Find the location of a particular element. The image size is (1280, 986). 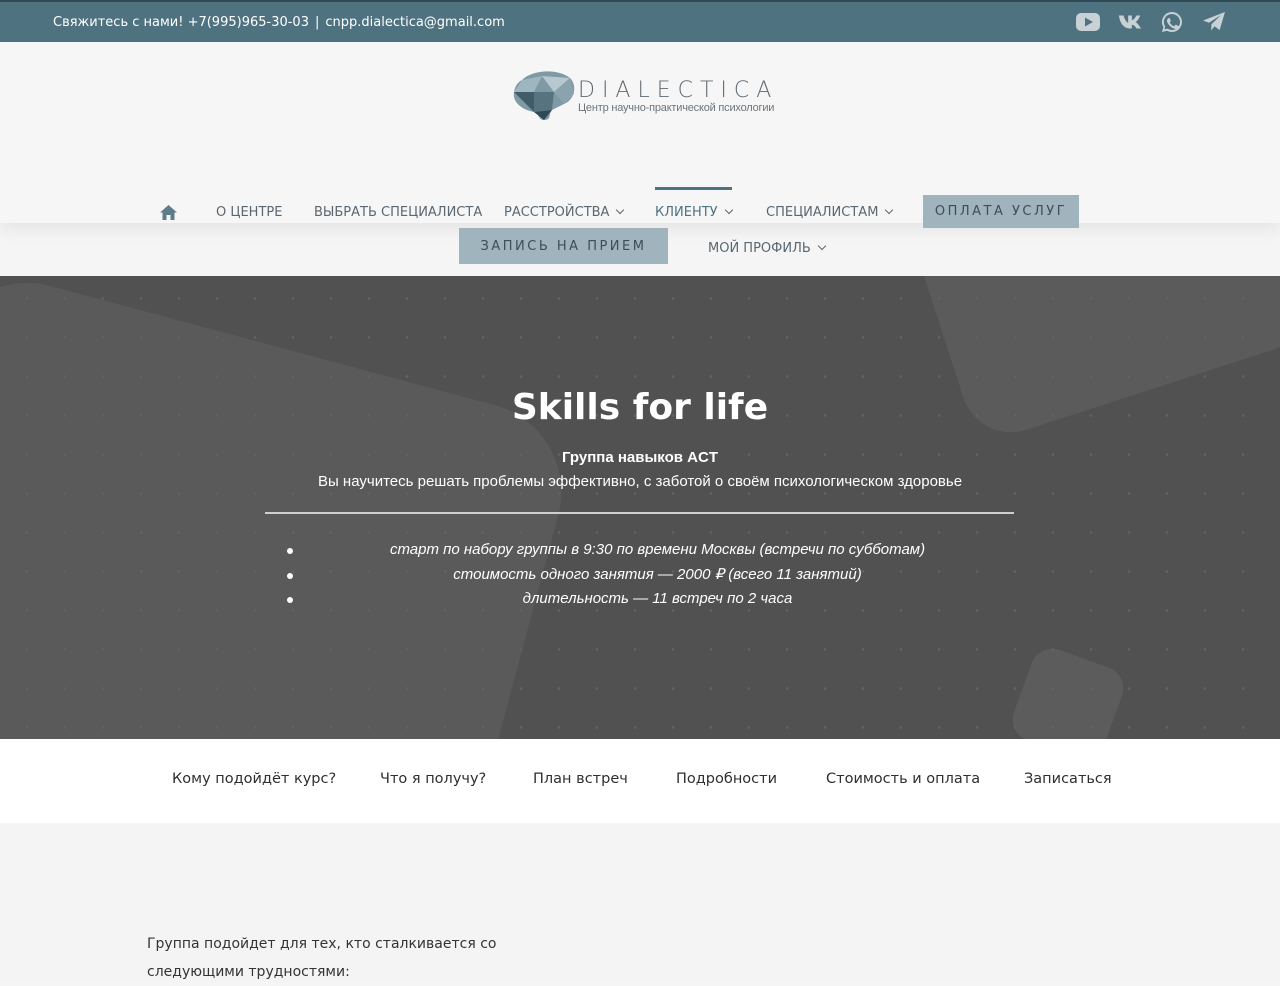

section-link-who-fits: Кому подойдёт курс? is located at coordinates (254, 779).